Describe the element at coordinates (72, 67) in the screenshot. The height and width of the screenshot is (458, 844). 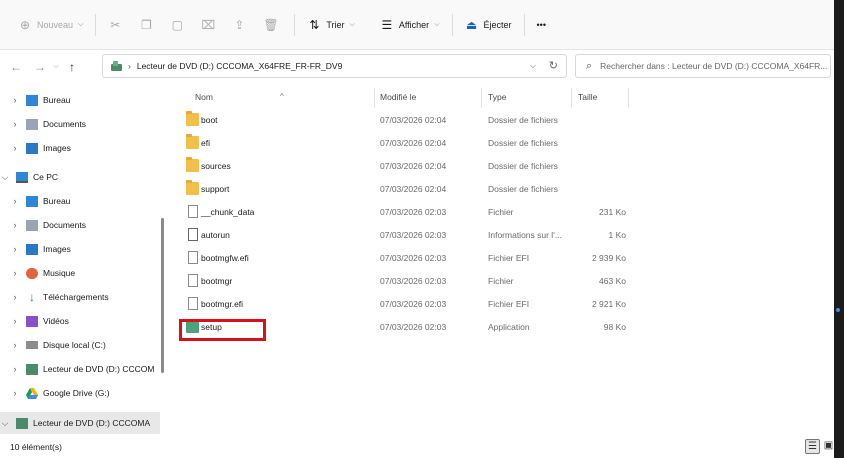
I see `up-button: ↑` at that location.